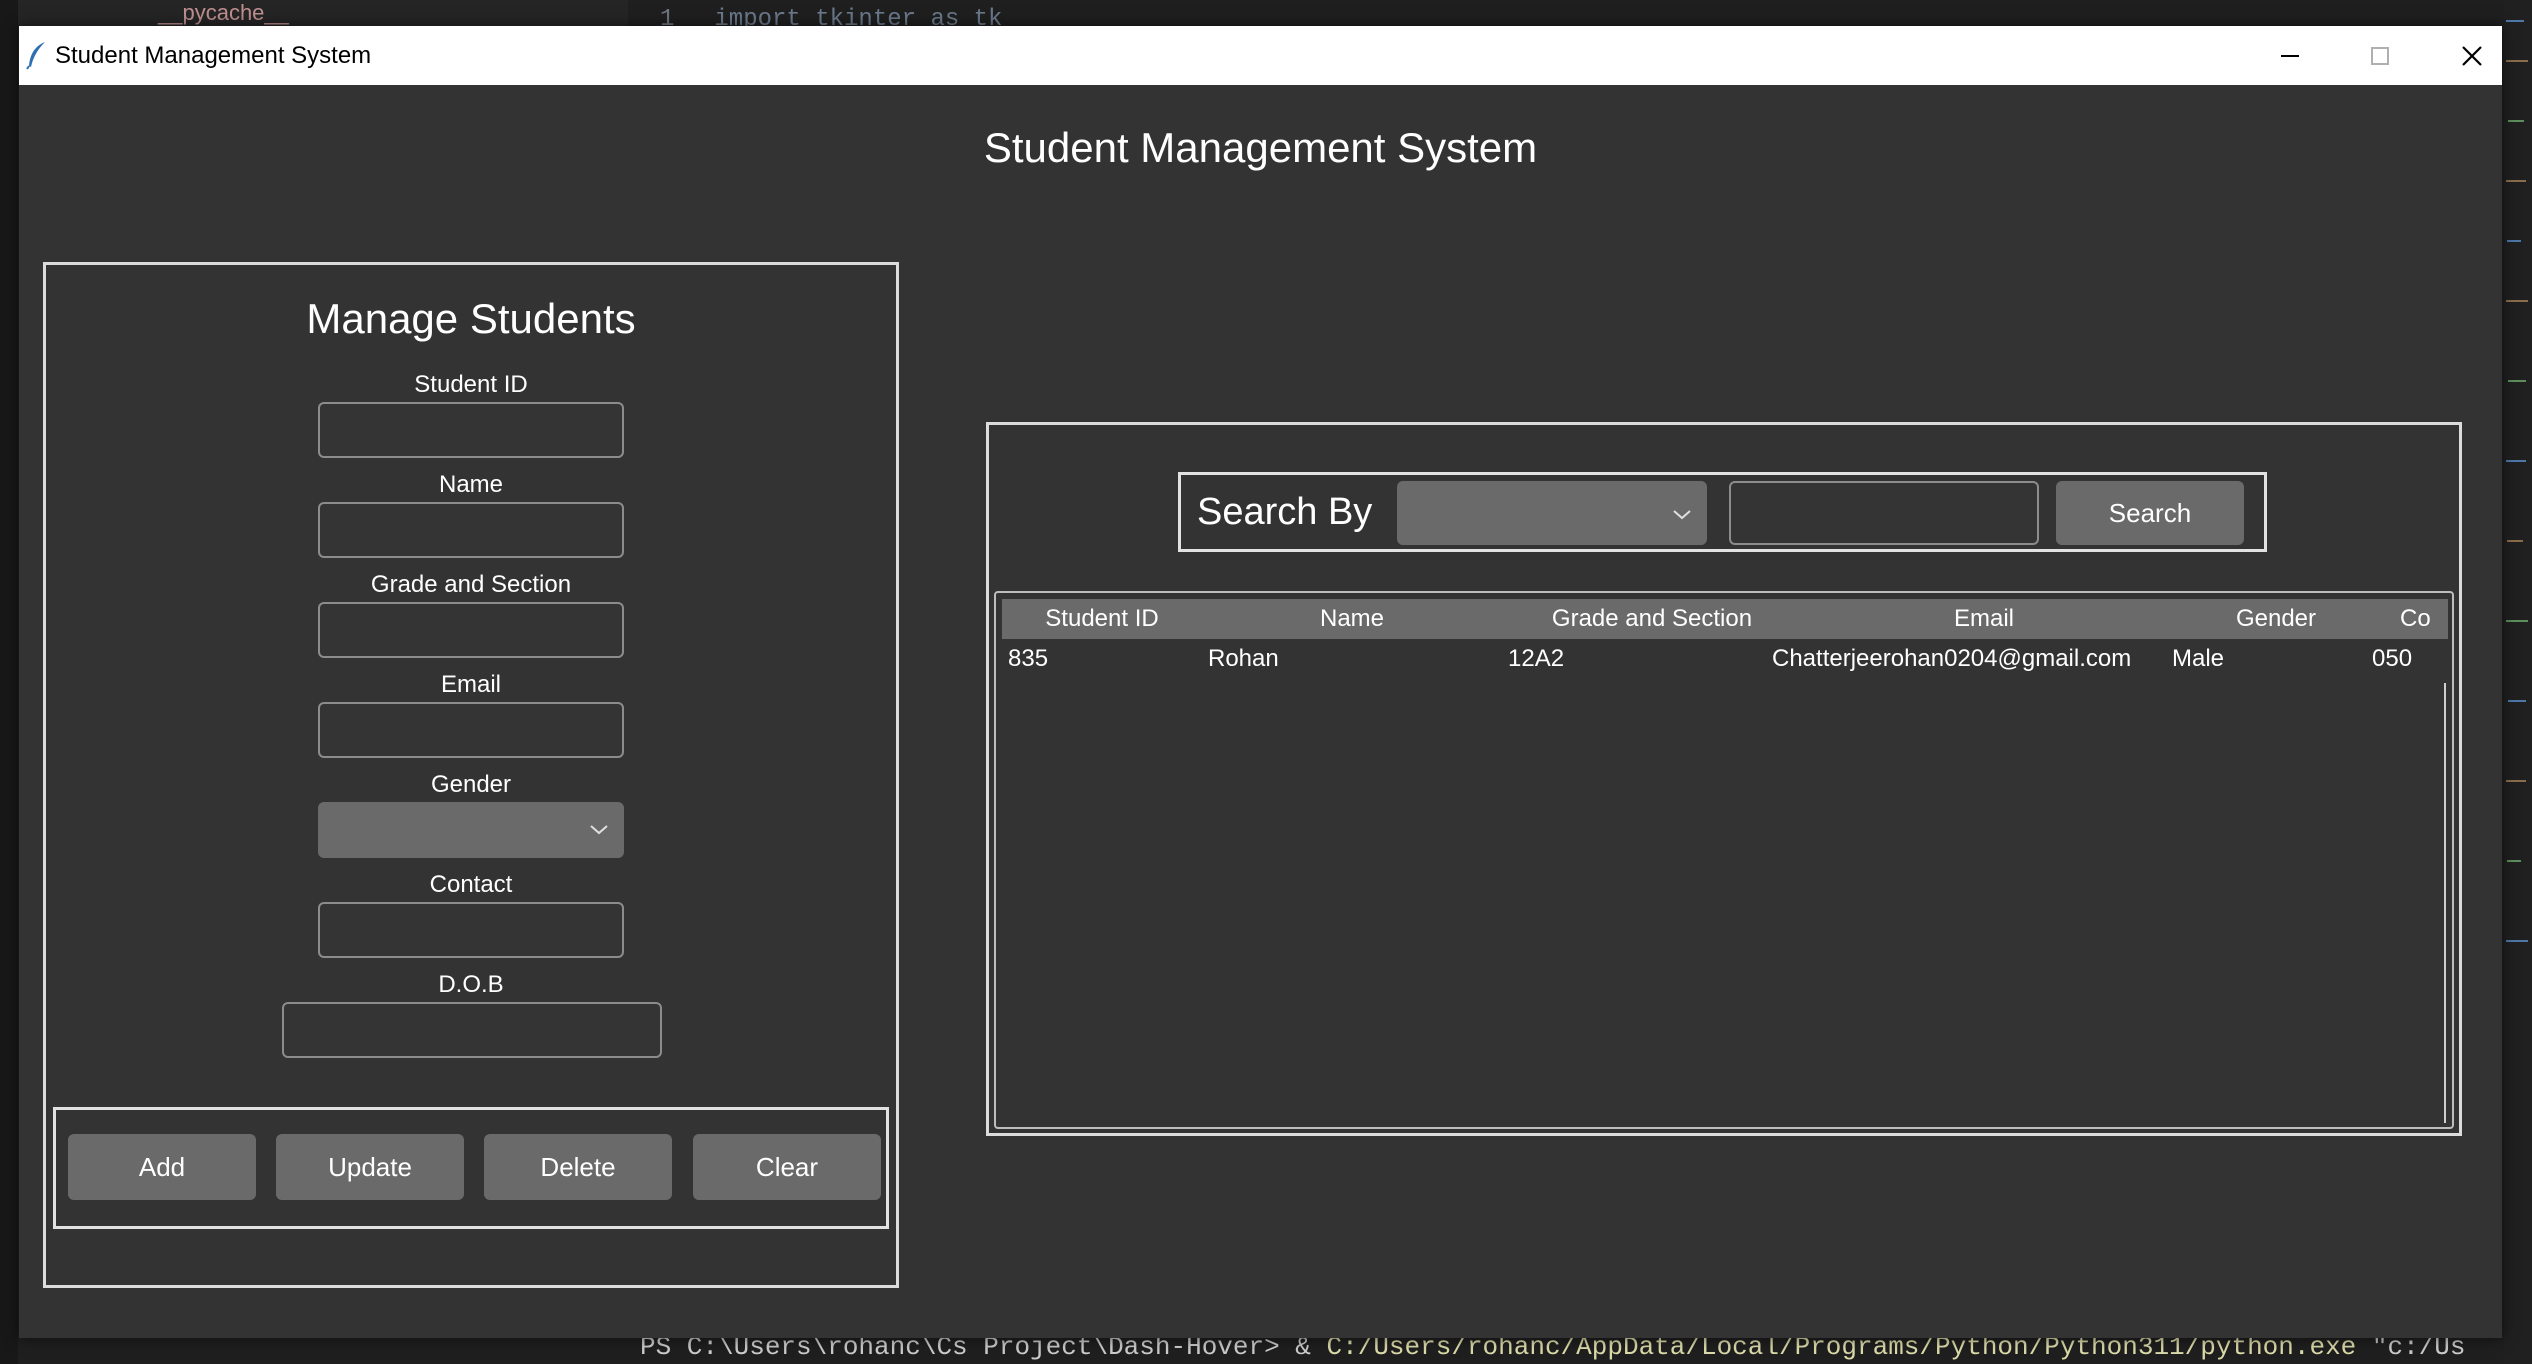  I want to click on action-buttons: Add Update Delete Clear, so click(471, 1168).